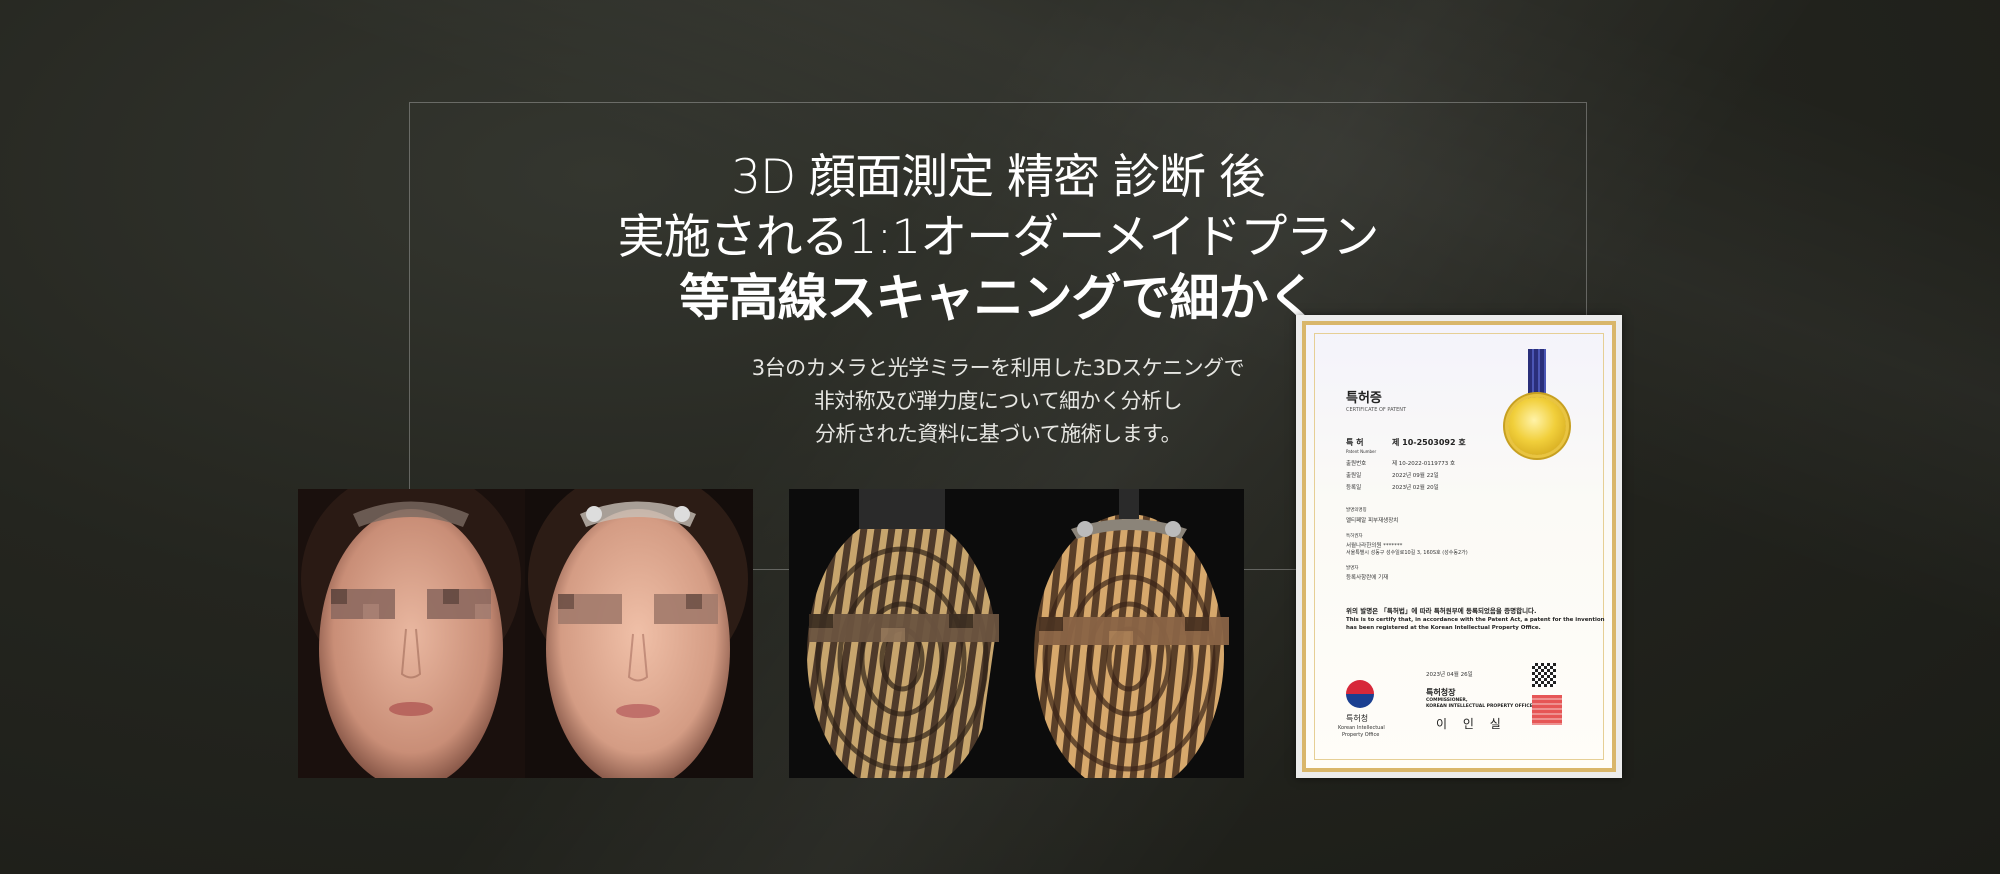 Image resolution: width=2000 pixels, height=874 pixels. What do you see at coordinates (1016, 633) in the screenshot?
I see `face-photo-contour-scan` at bounding box center [1016, 633].